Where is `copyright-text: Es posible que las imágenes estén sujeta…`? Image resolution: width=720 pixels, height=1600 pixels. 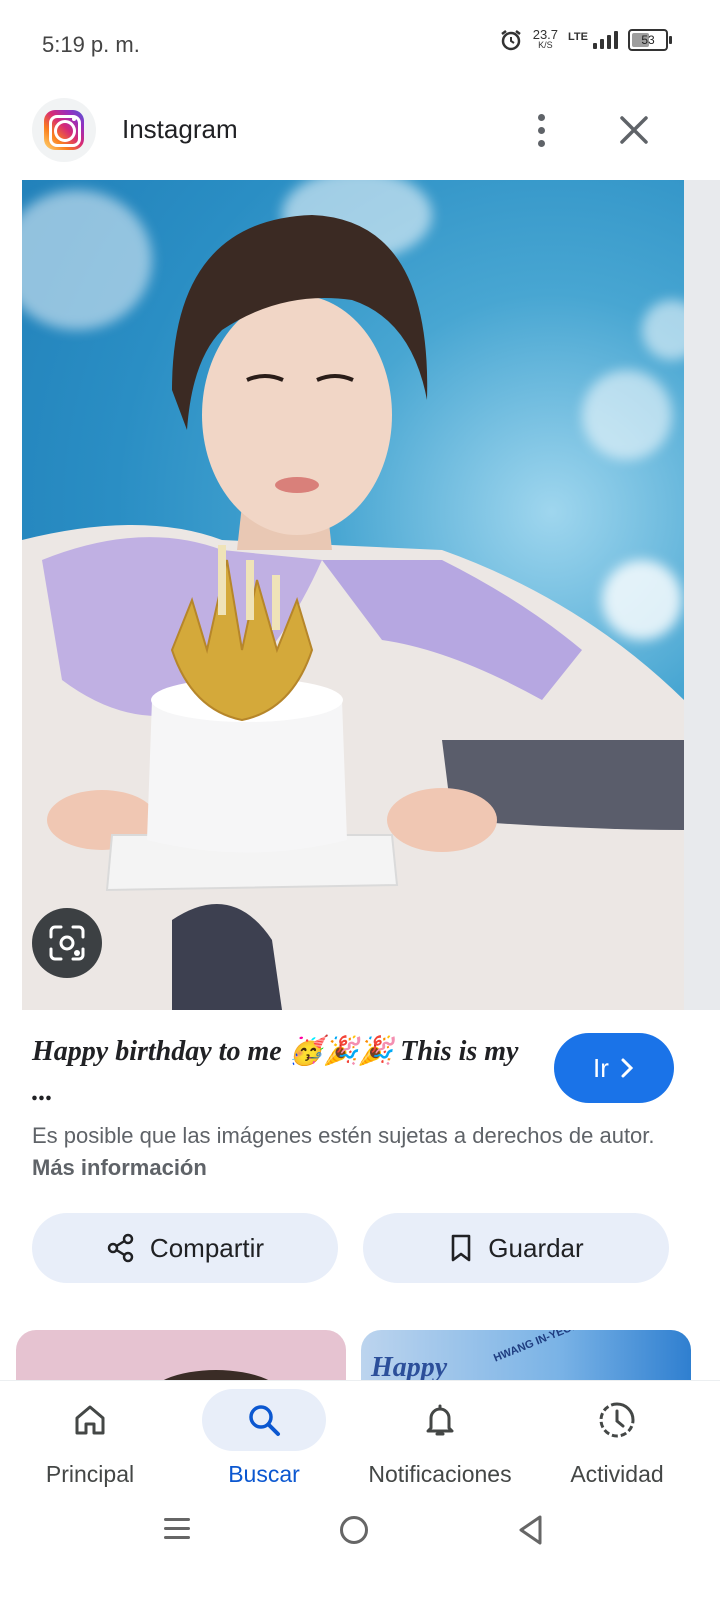
copyright-text: Es posible que las imágenes estén sujeta… is located at coordinates (343, 1135).